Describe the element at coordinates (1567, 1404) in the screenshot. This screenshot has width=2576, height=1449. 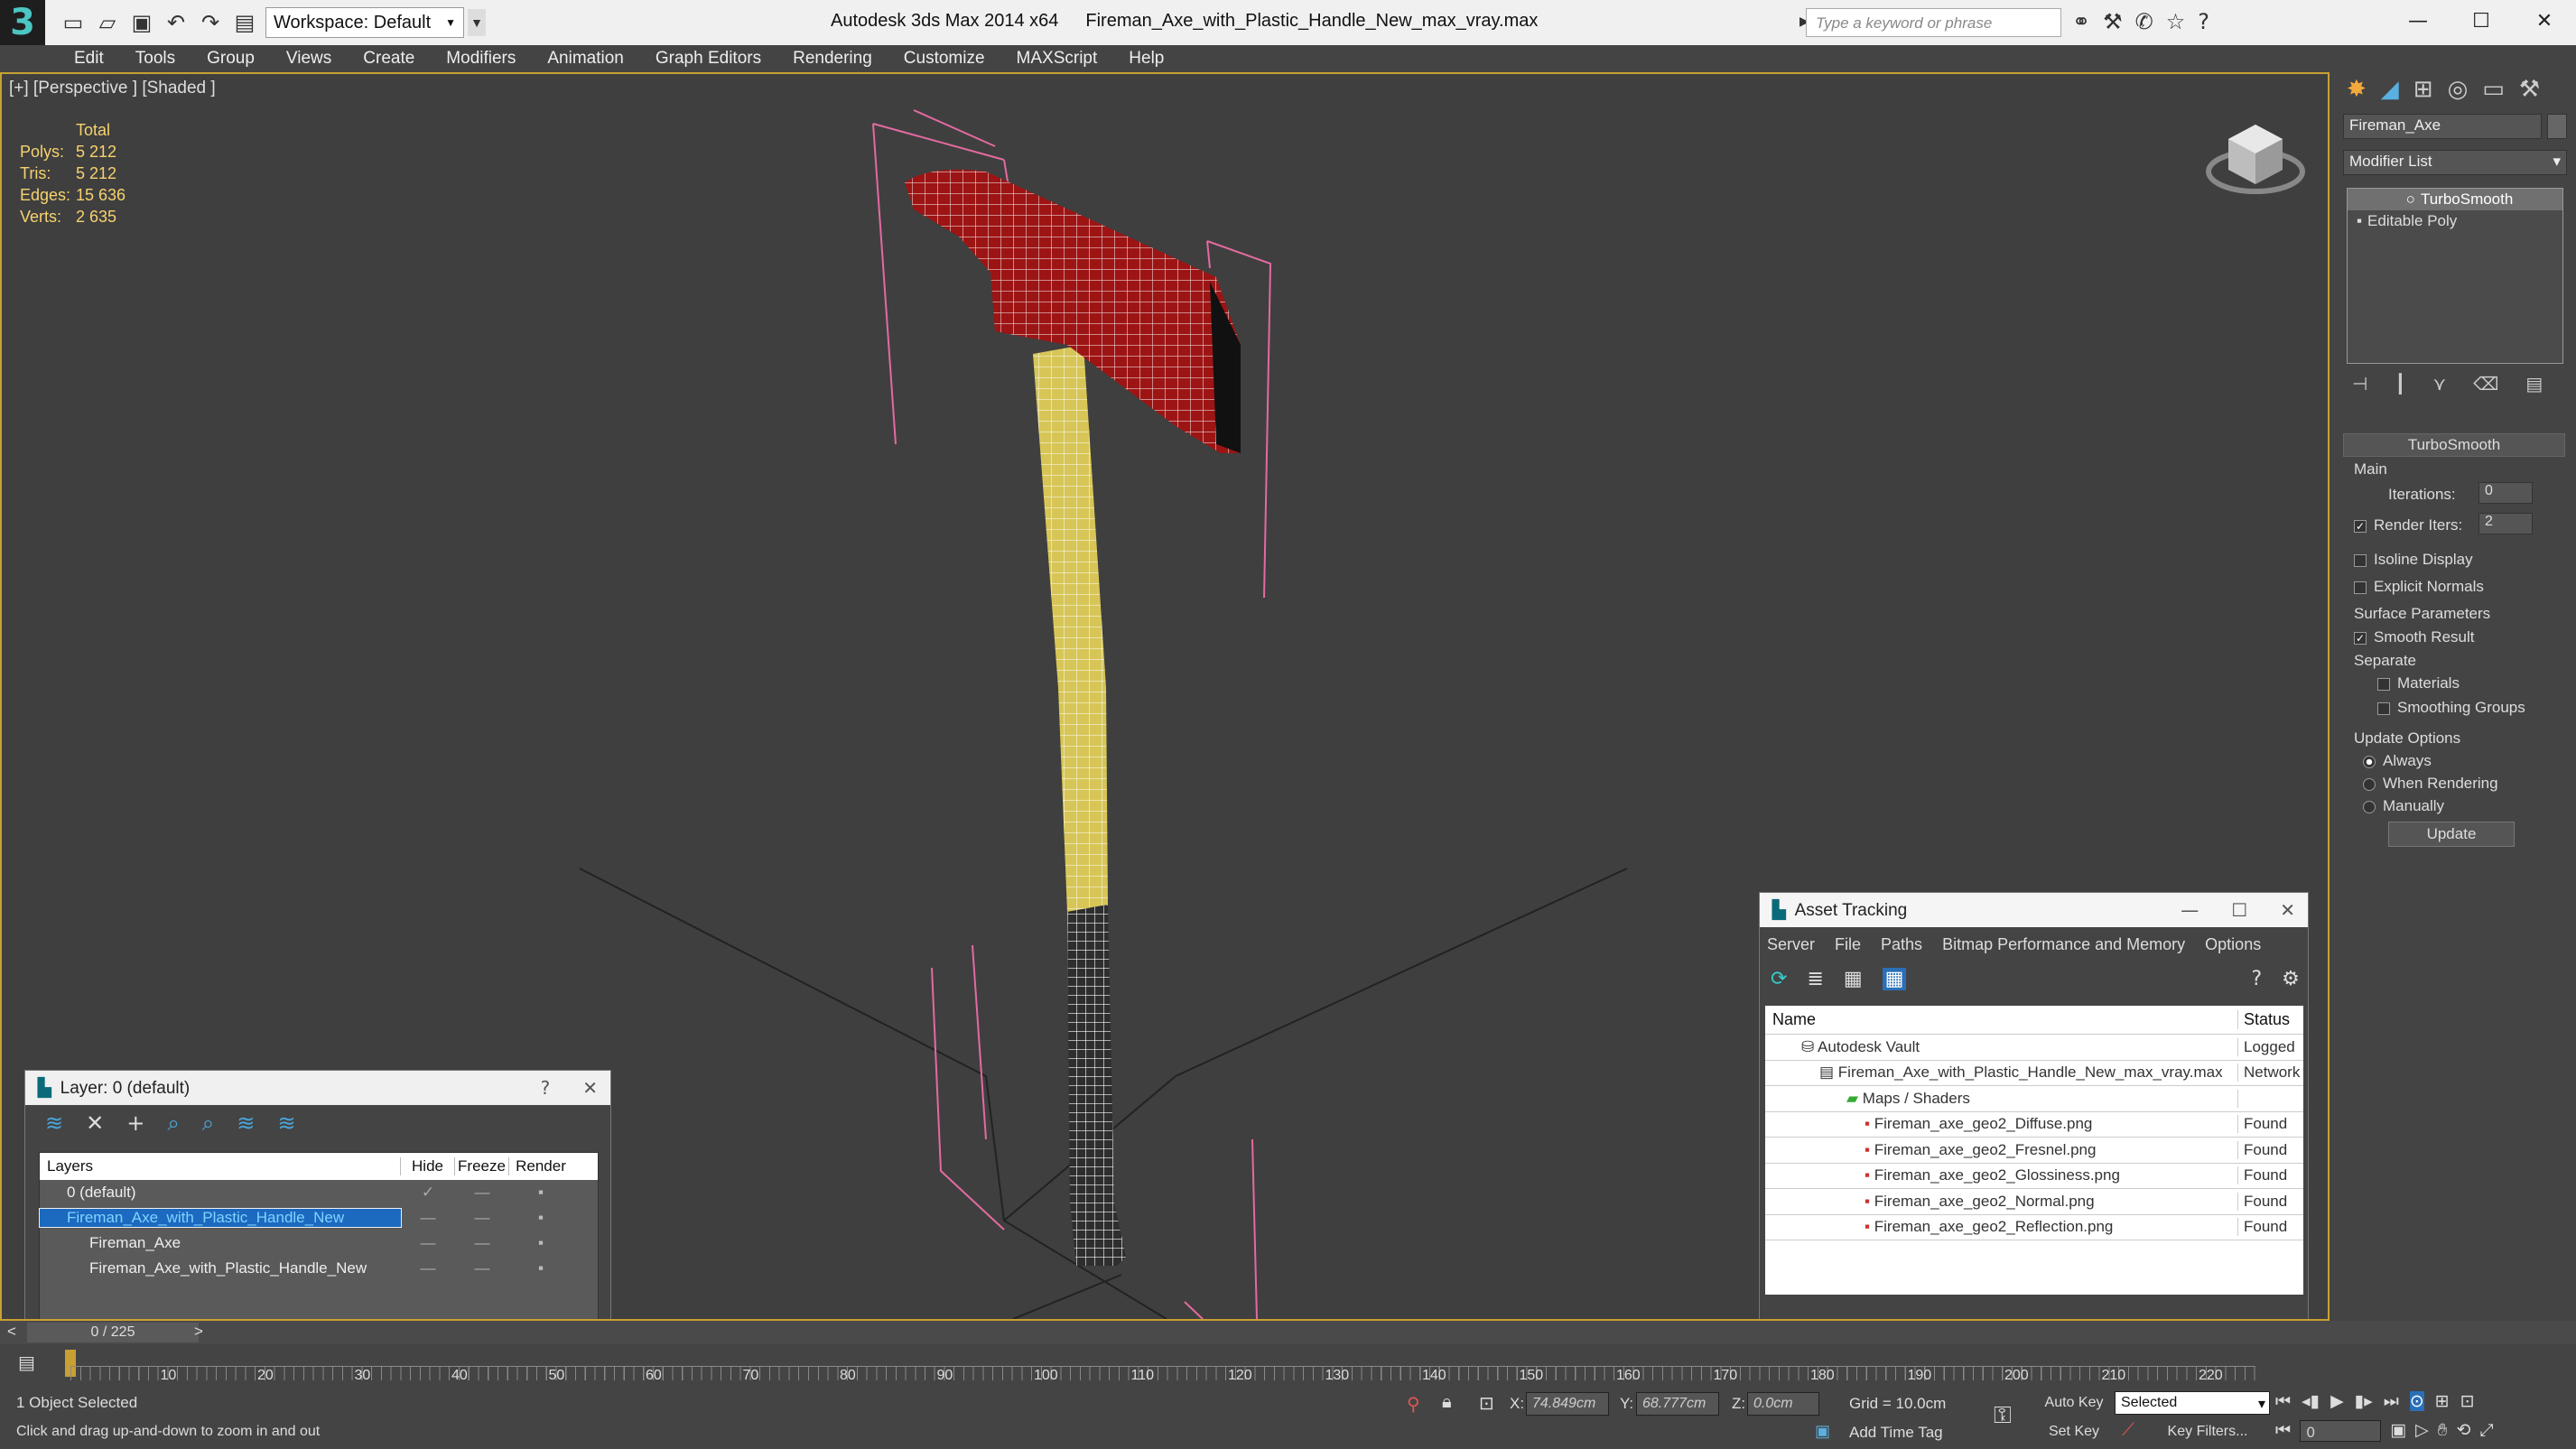
I see `x-coordinate-field: 74.849cm` at that location.